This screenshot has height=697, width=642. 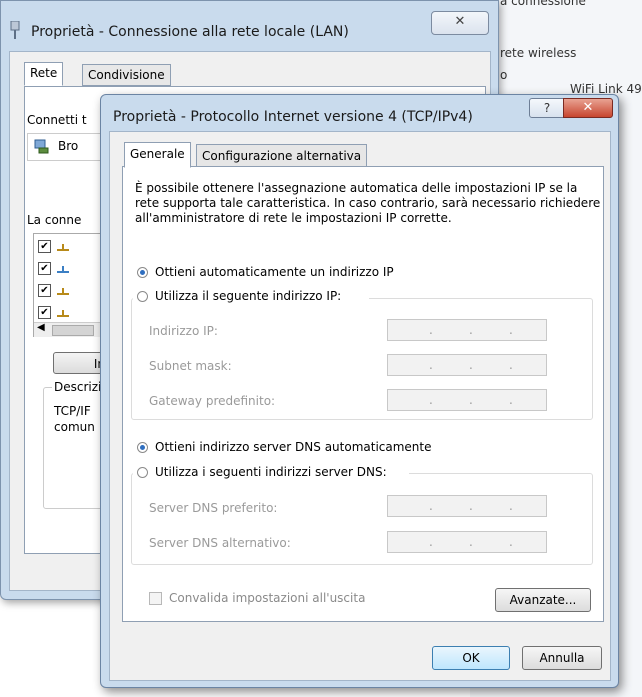 What do you see at coordinates (460, 23) in the screenshot?
I see `lan-close-button: ✕` at bounding box center [460, 23].